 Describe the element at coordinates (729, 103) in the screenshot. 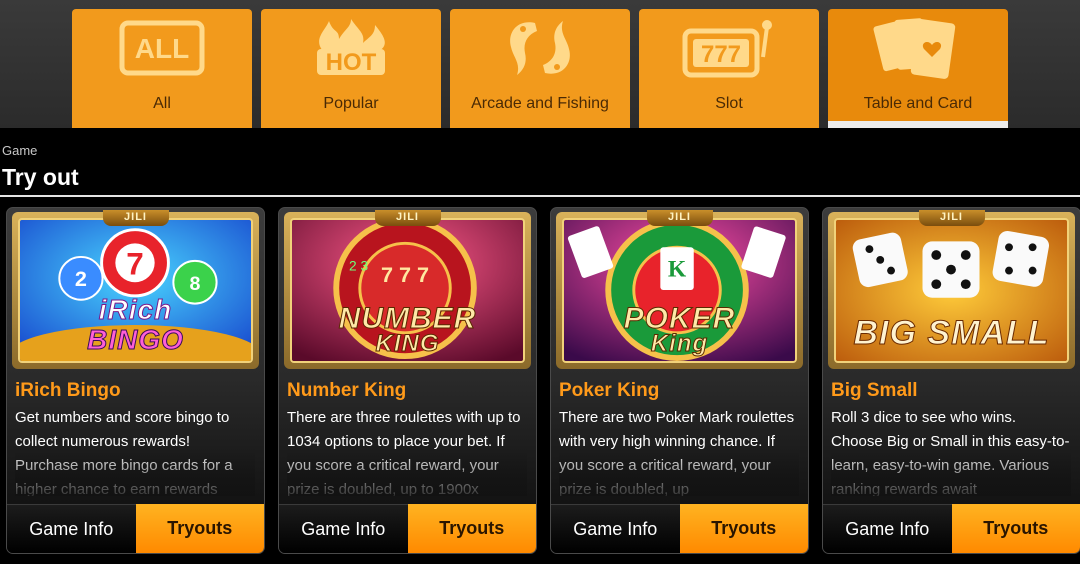

I see `tab-label: Slot` at that location.